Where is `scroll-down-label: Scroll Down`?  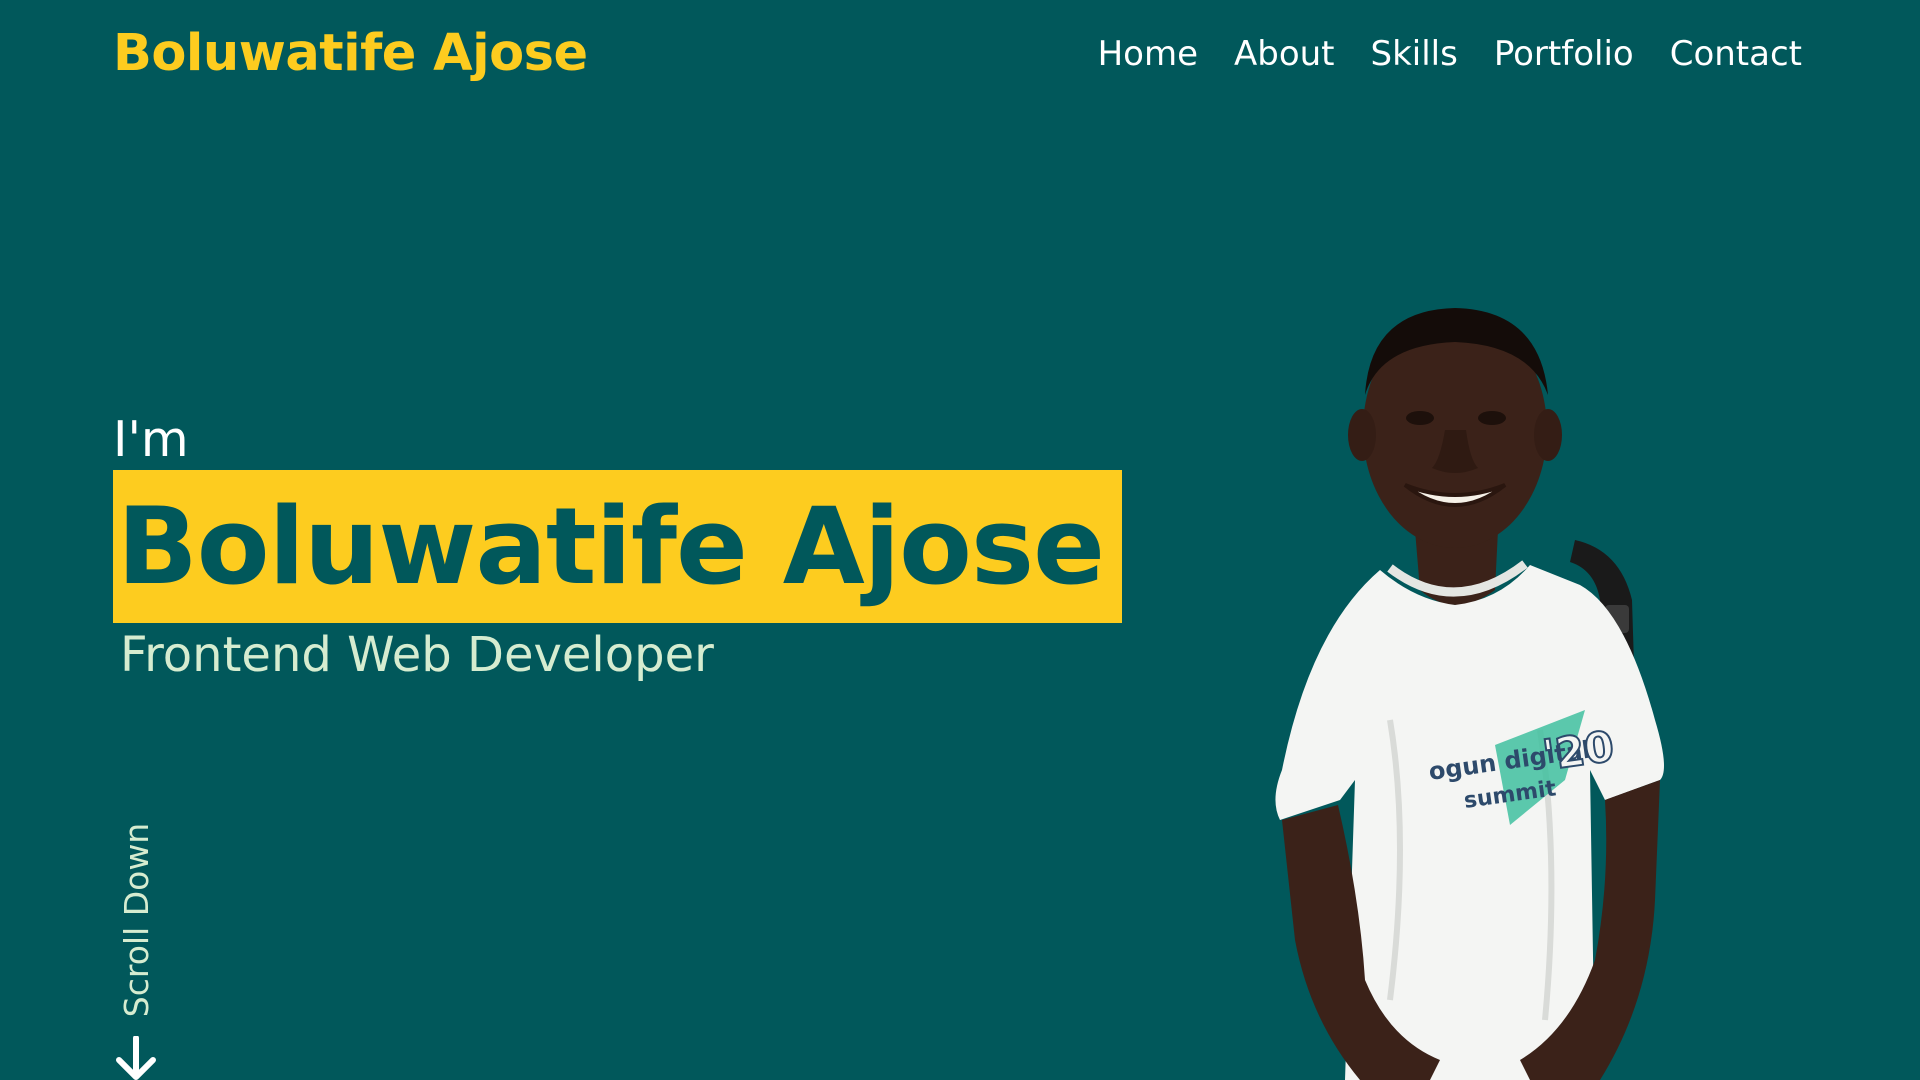 scroll-down-label: Scroll Down is located at coordinates (136, 920).